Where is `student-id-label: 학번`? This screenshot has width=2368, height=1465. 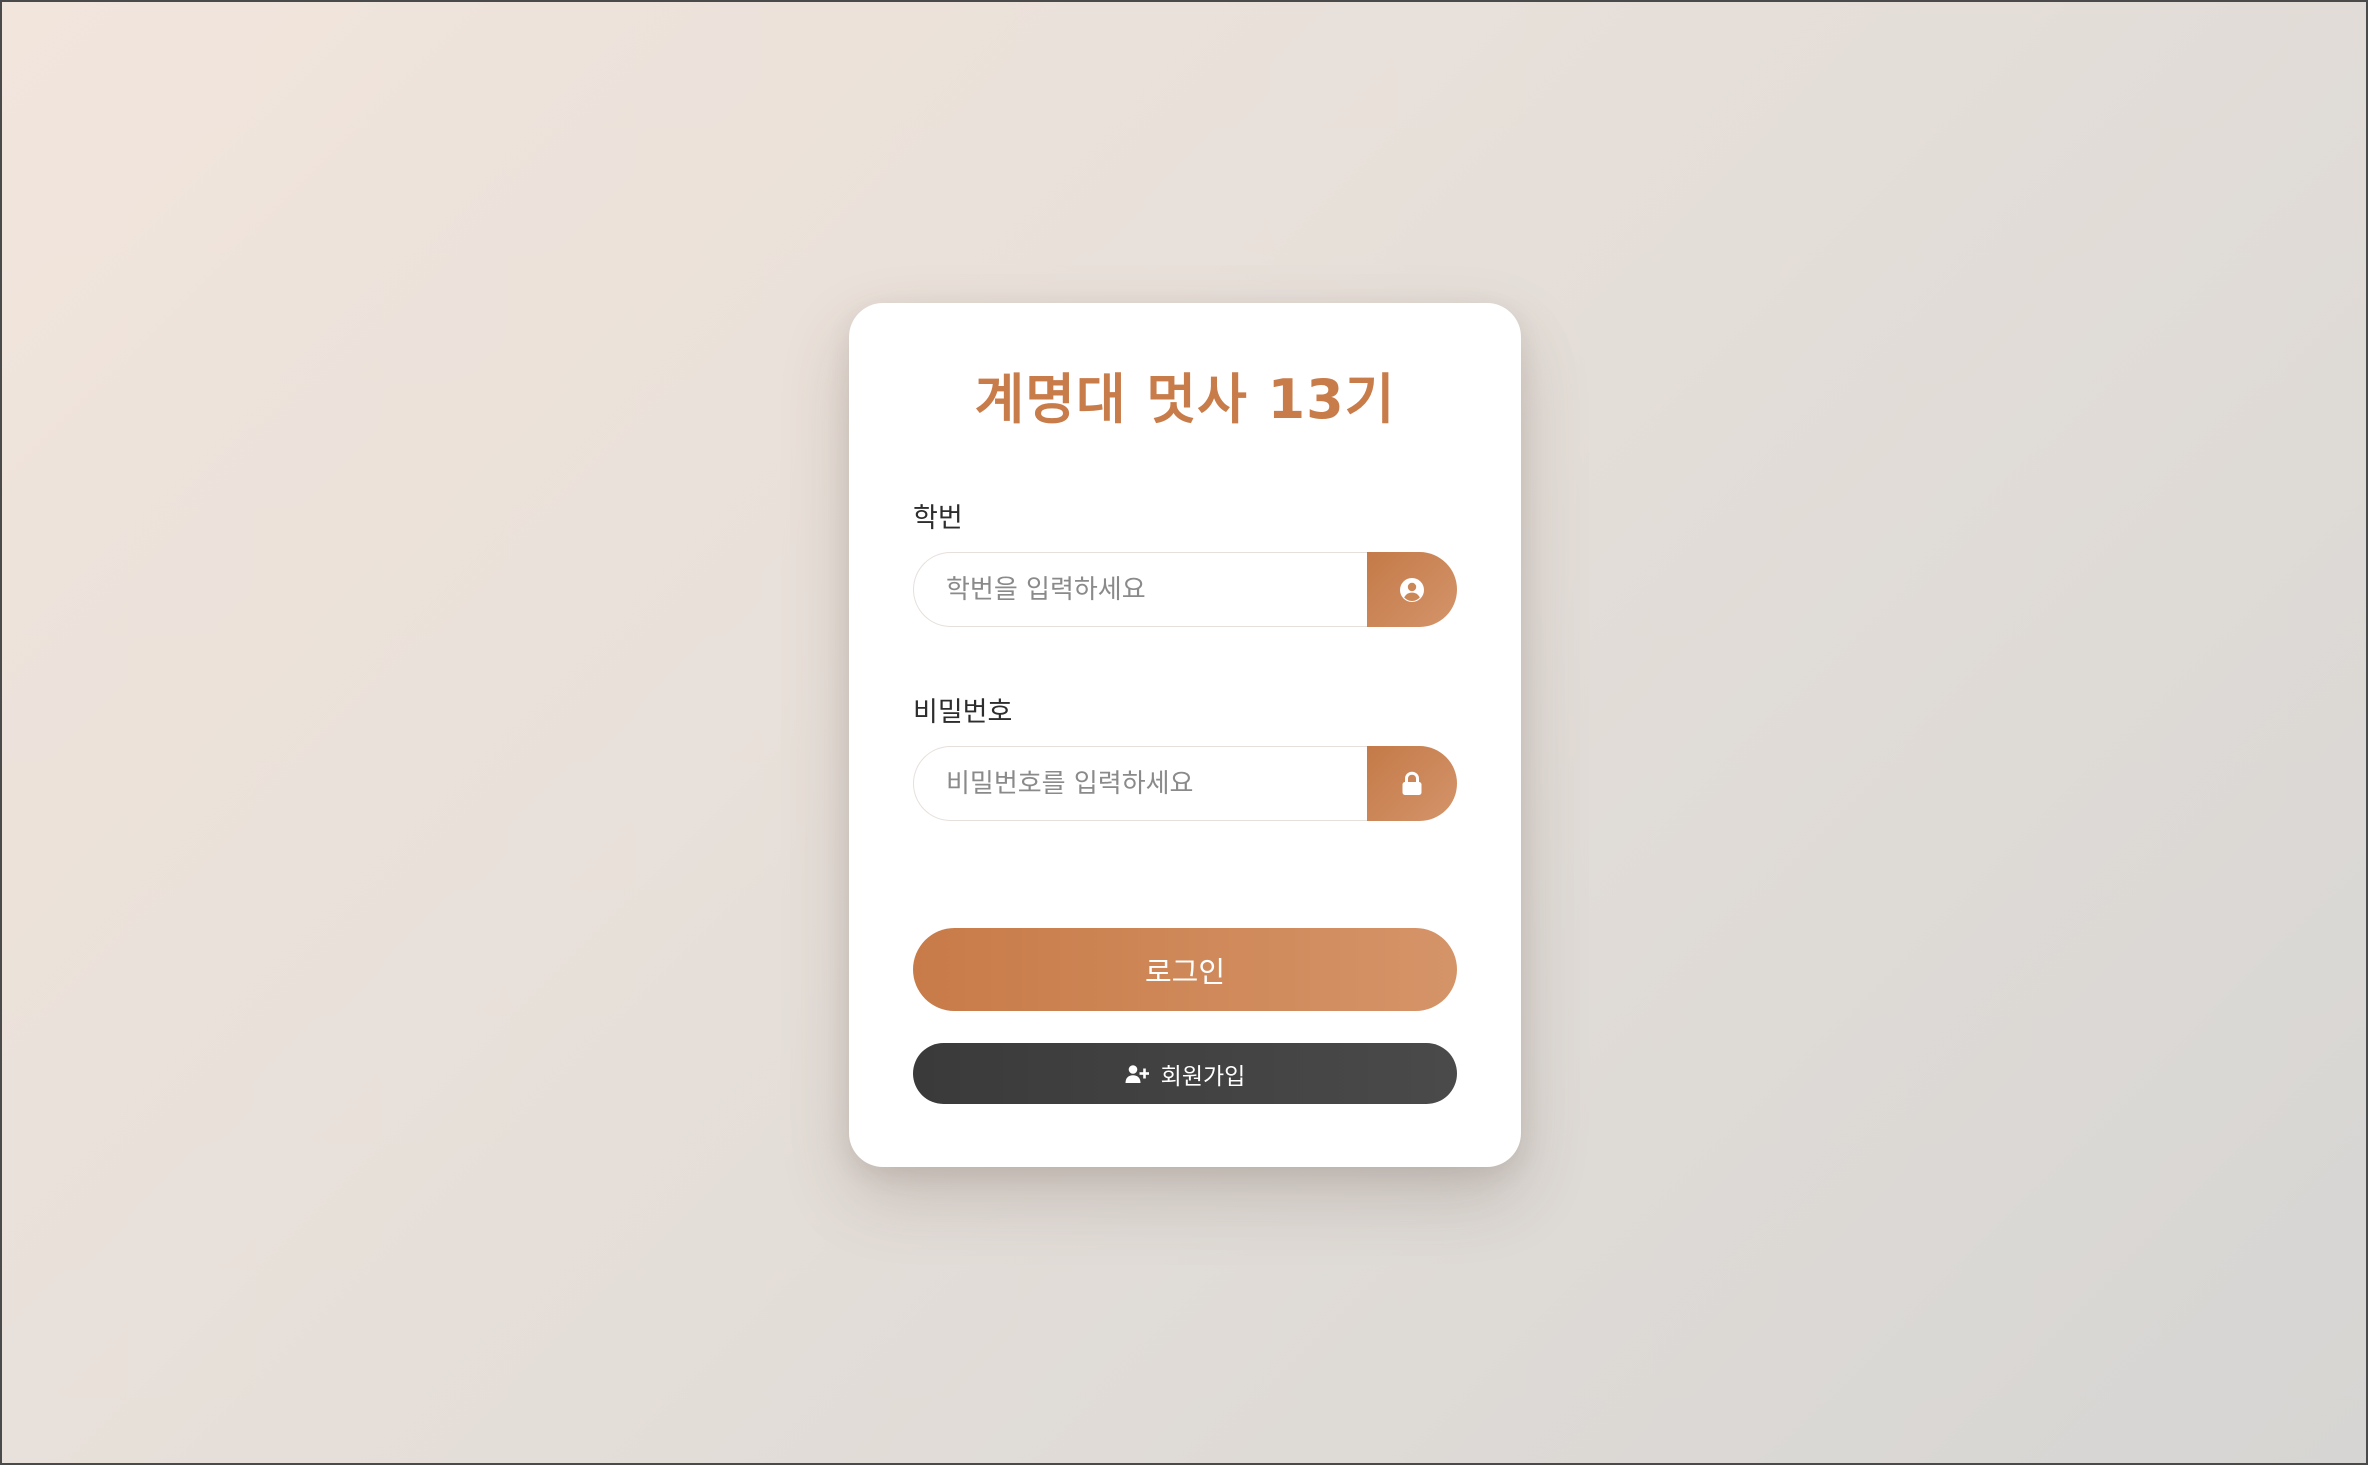 student-id-label: 학번 is located at coordinates (938, 518).